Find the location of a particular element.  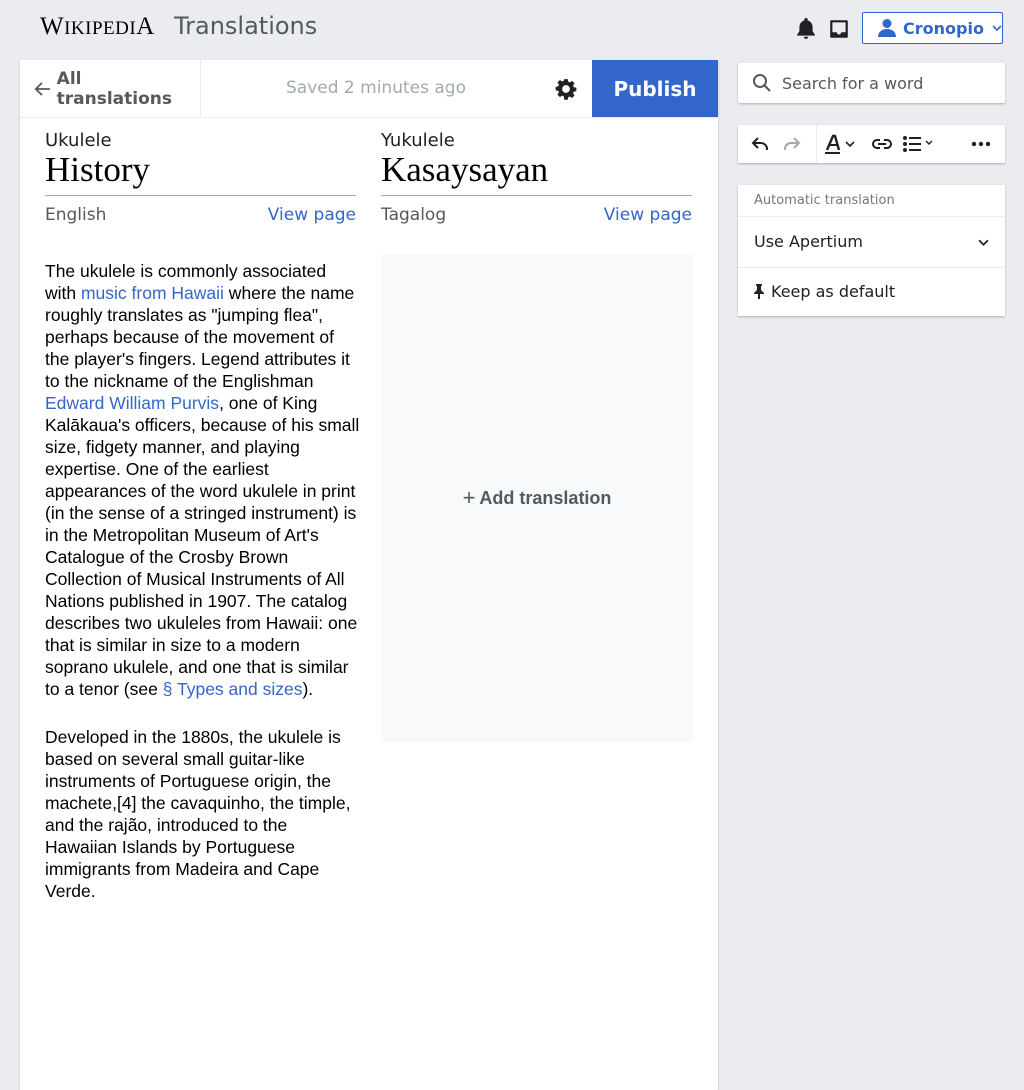

logo-middle: IKIPEDI is located at coordinates (100, 28).